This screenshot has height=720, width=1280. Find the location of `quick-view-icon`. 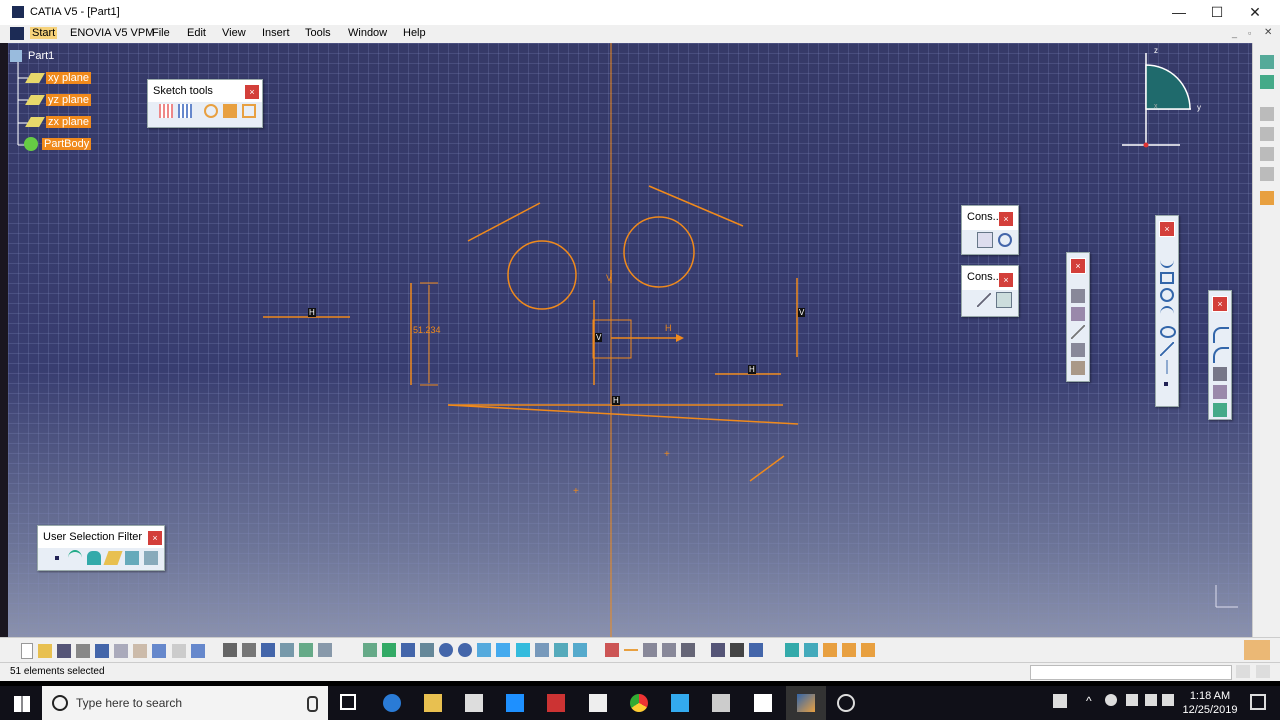

quick-view-icon is located at coordinates (503, 650).